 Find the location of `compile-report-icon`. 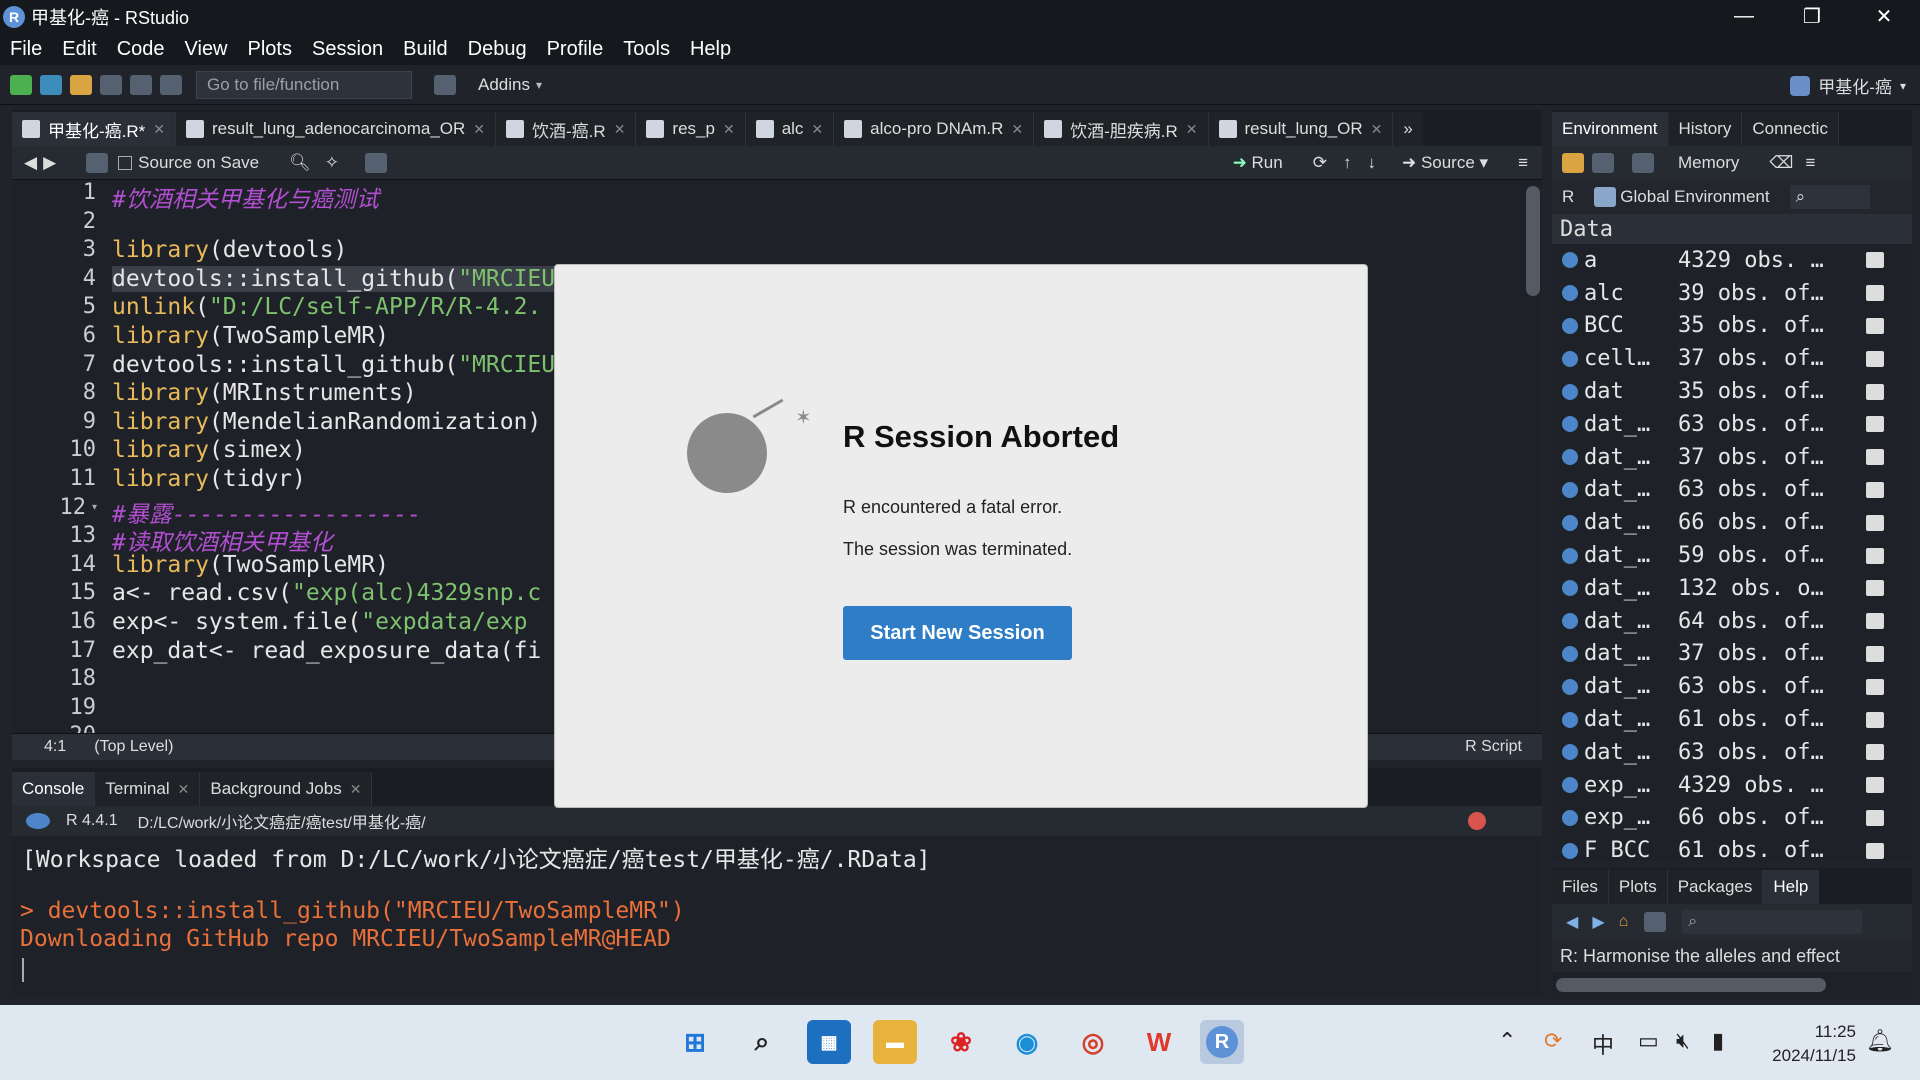

compile-report-icon is located at coordinates (375, 162).